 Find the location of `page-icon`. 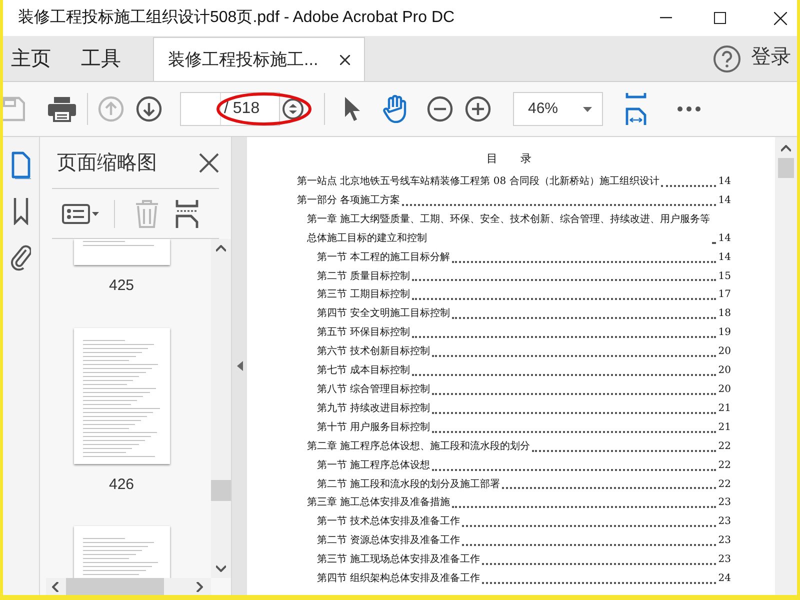

page-icon is located at coordinates (21, 165).